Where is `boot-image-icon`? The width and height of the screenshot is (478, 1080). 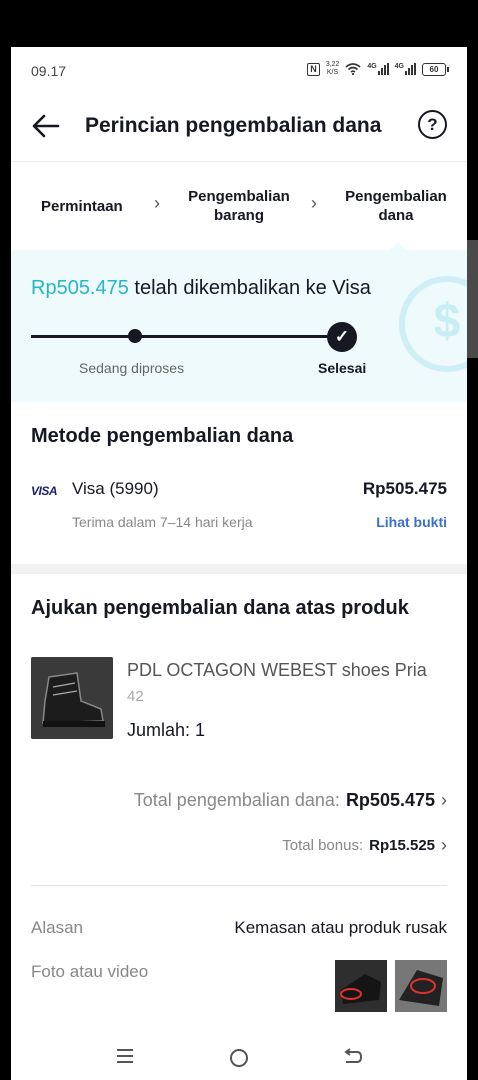 boot-image-icon is located at coordinates (72, 698).